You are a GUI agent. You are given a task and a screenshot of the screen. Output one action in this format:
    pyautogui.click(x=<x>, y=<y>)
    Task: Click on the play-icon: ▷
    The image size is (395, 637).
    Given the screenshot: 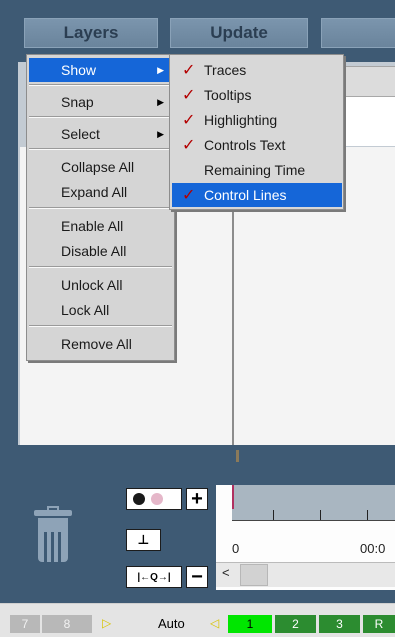 What is the action you would take?
    pyautogui.click(x=106, y=623)
    